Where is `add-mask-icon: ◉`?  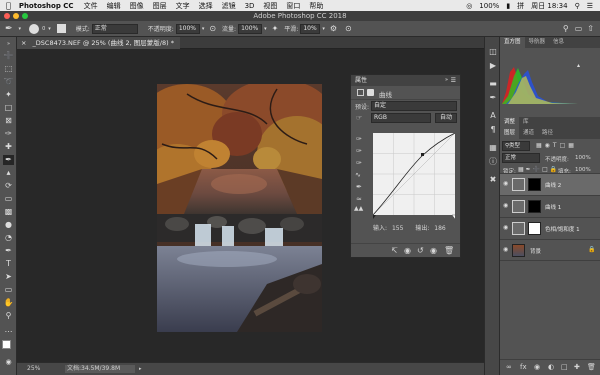 add-mask-icon: ◉ is located at coordinates (537, 367).